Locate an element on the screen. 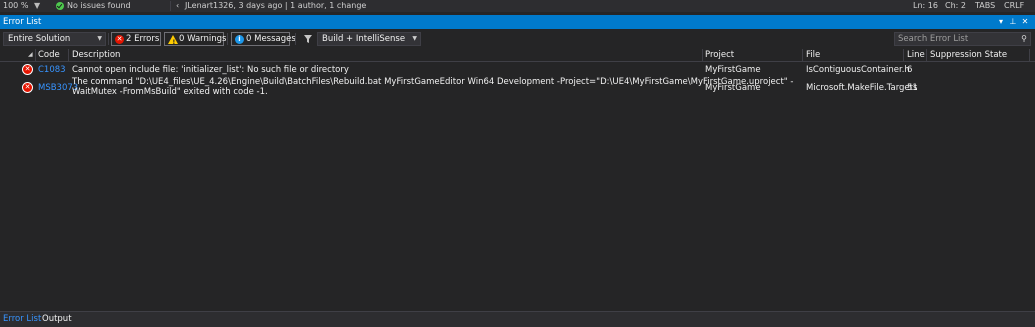 This screenshot has width=1035, height=327. column-header-suppression-state: Suppression State is located at coordinates (968, 55).